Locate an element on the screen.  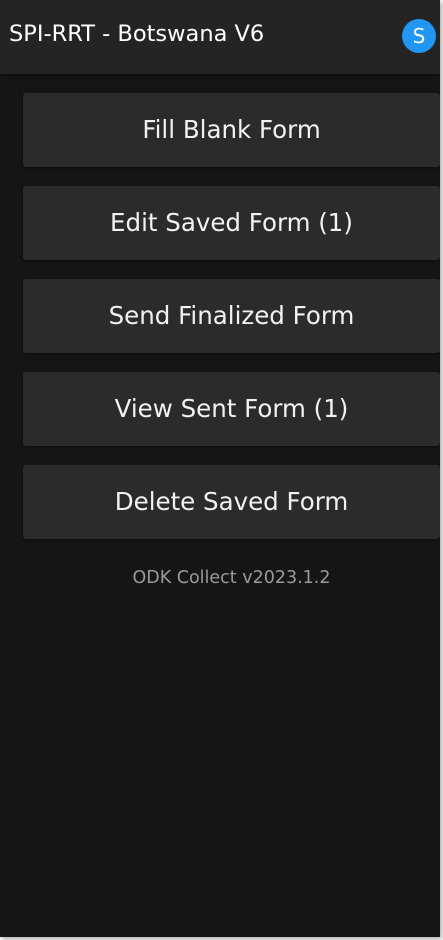
send-finalized-form-button: Send Finalized Form is located at coordinates (231, 316).